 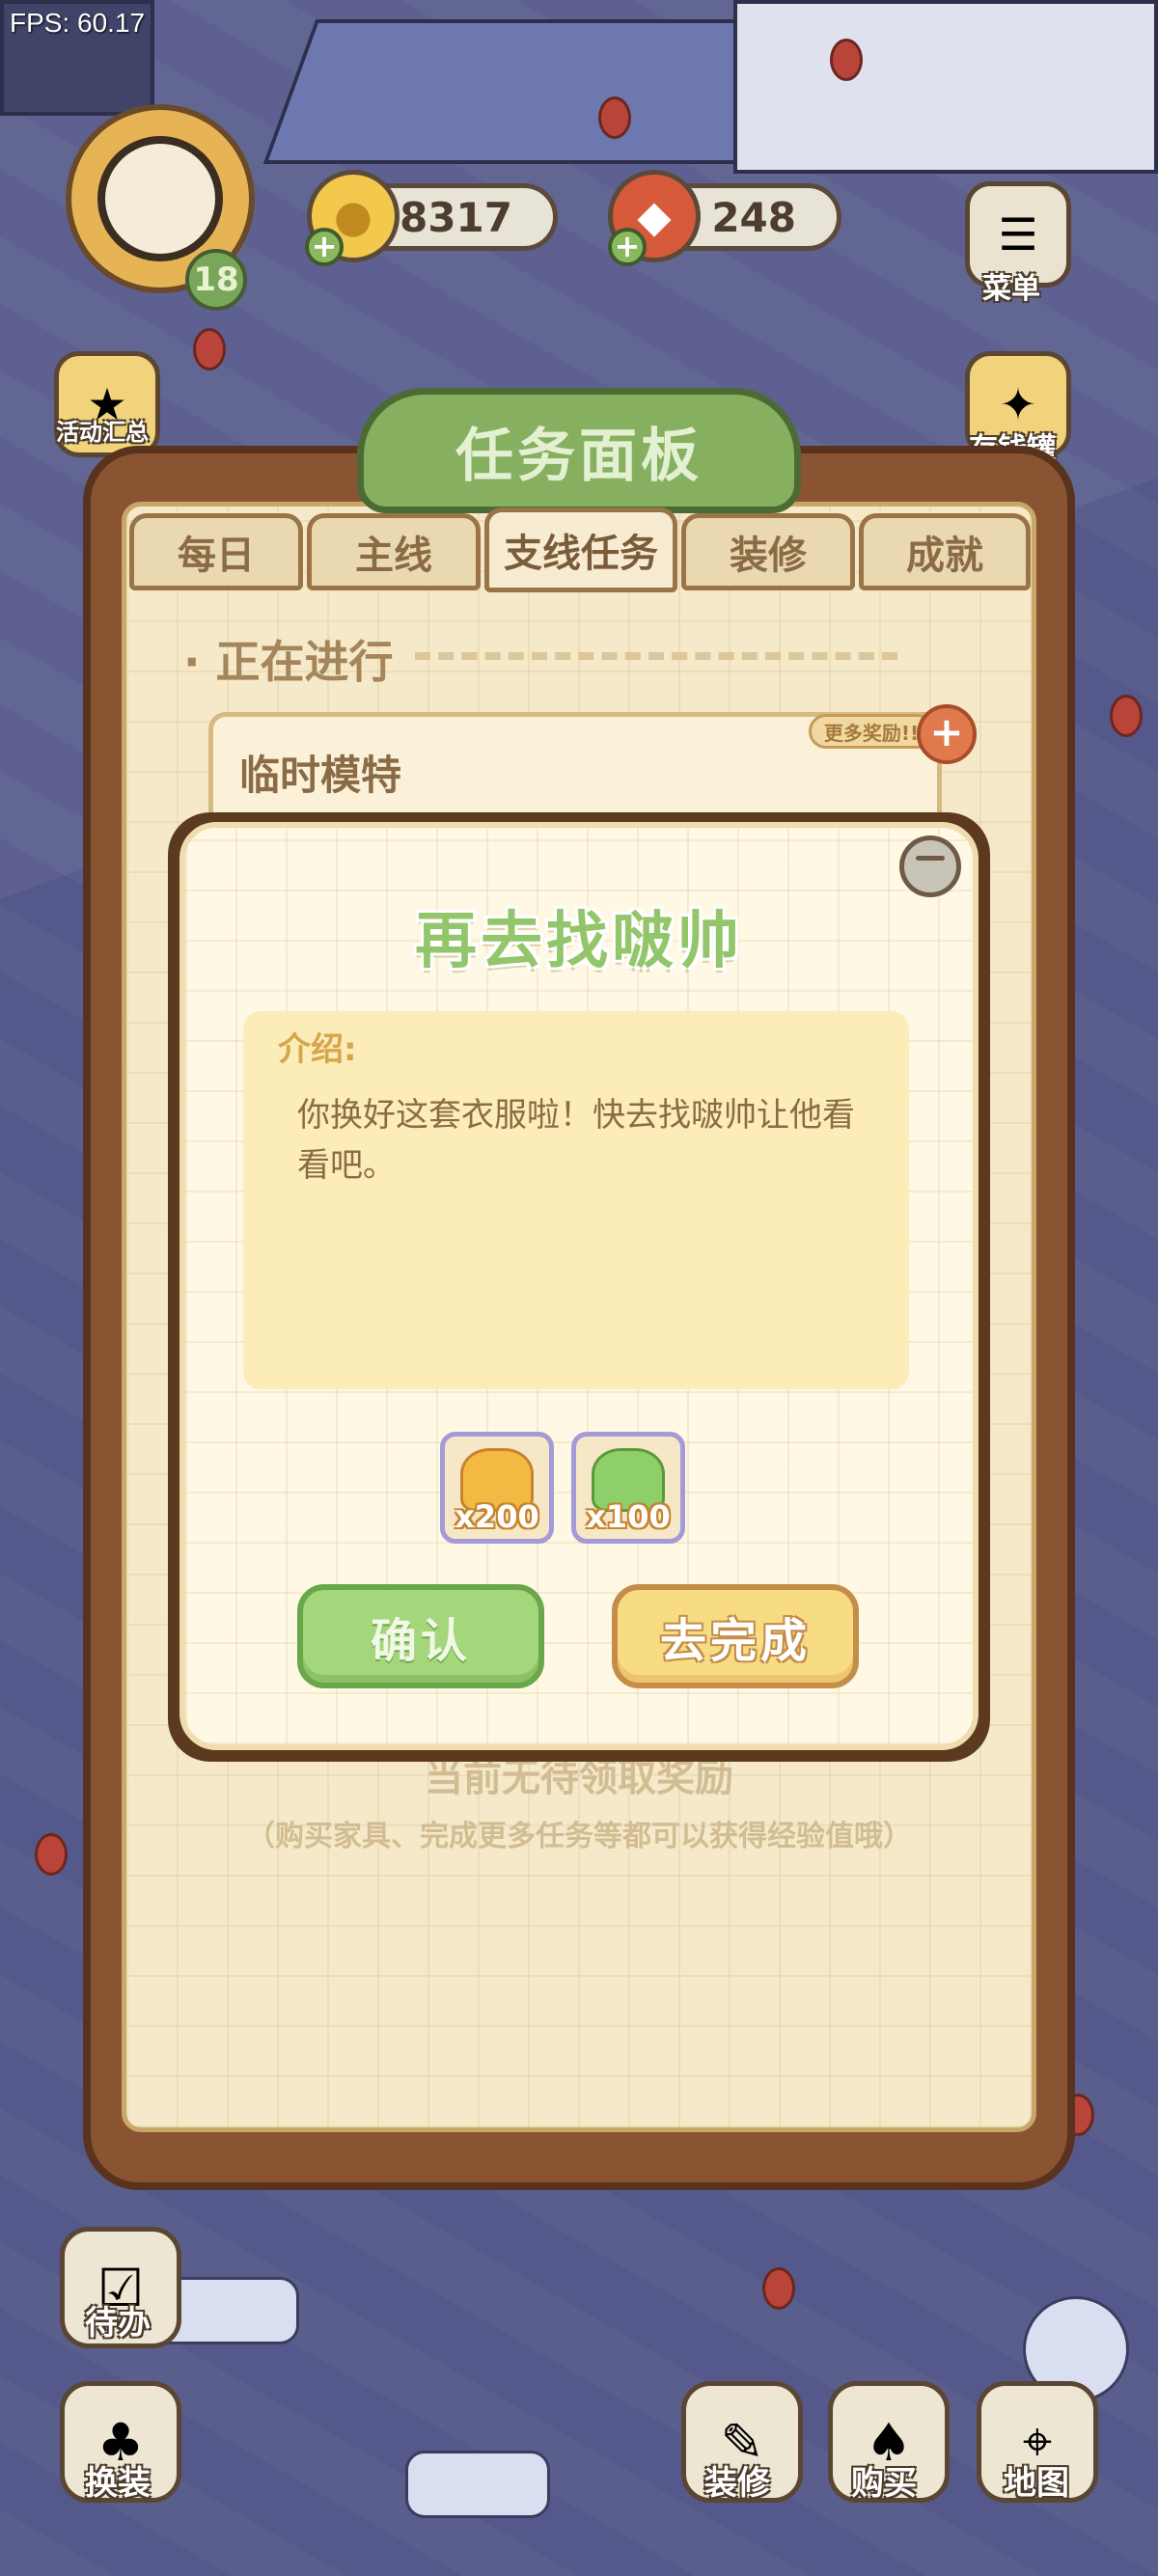 What do you see at coordinates (947, 734) in the screenshot?
I see `expand-plus-icon: +` at bounding box center [947, 734].